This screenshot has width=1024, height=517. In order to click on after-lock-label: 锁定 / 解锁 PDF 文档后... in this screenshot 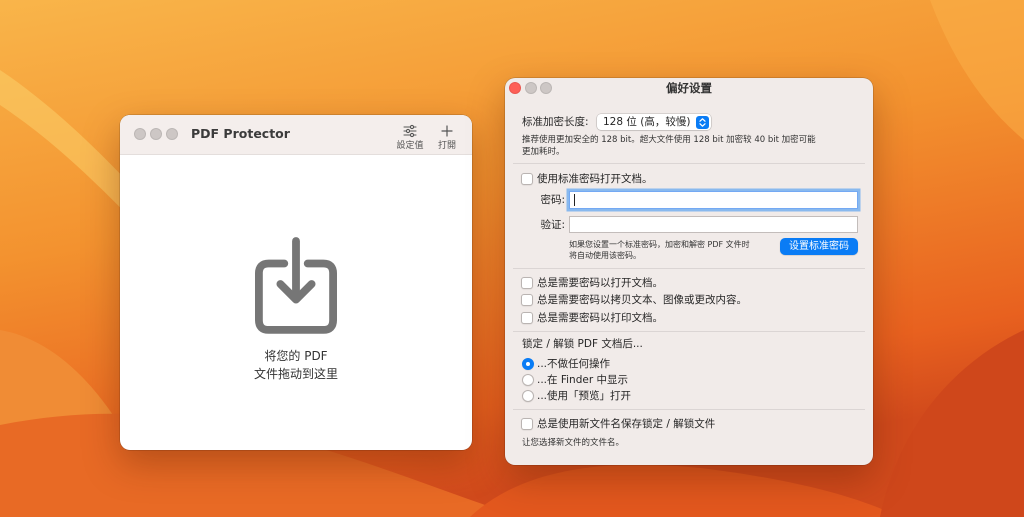, I will do `click(582, 344)`.